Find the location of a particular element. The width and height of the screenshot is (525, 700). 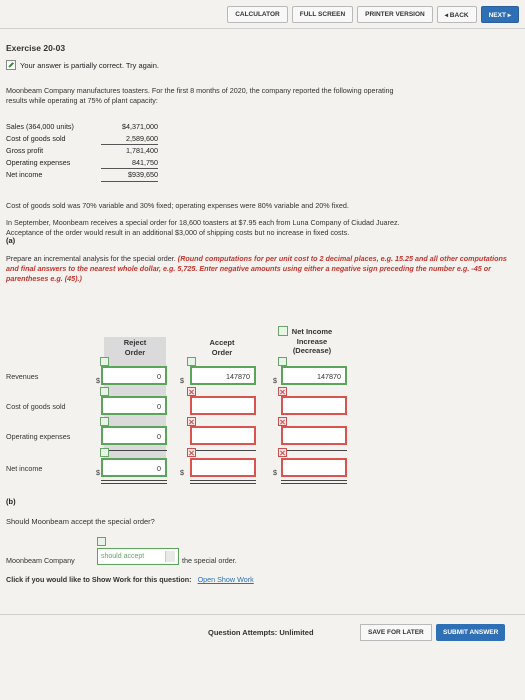

open-show-work-link: Open Show Work is located at coordinates (226, 579).